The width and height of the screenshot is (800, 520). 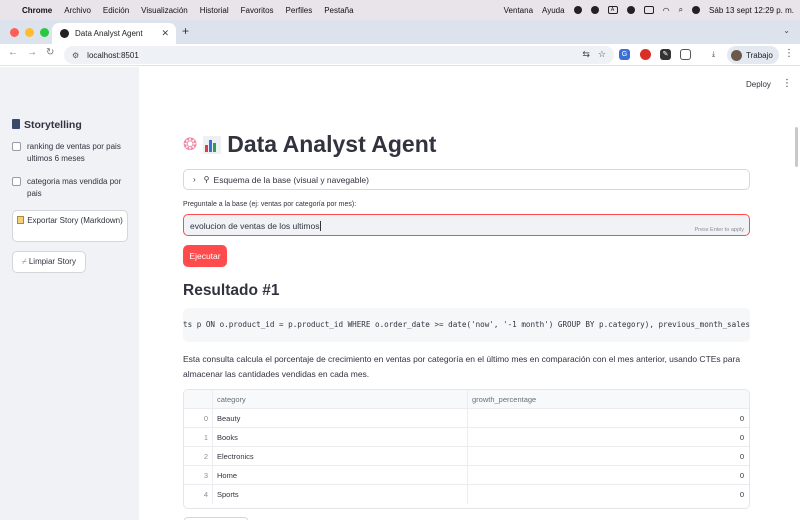 What do you see at coordinates (594, 10) in the screenshot?
I see `play-icon` at bounding box center [594, 10].